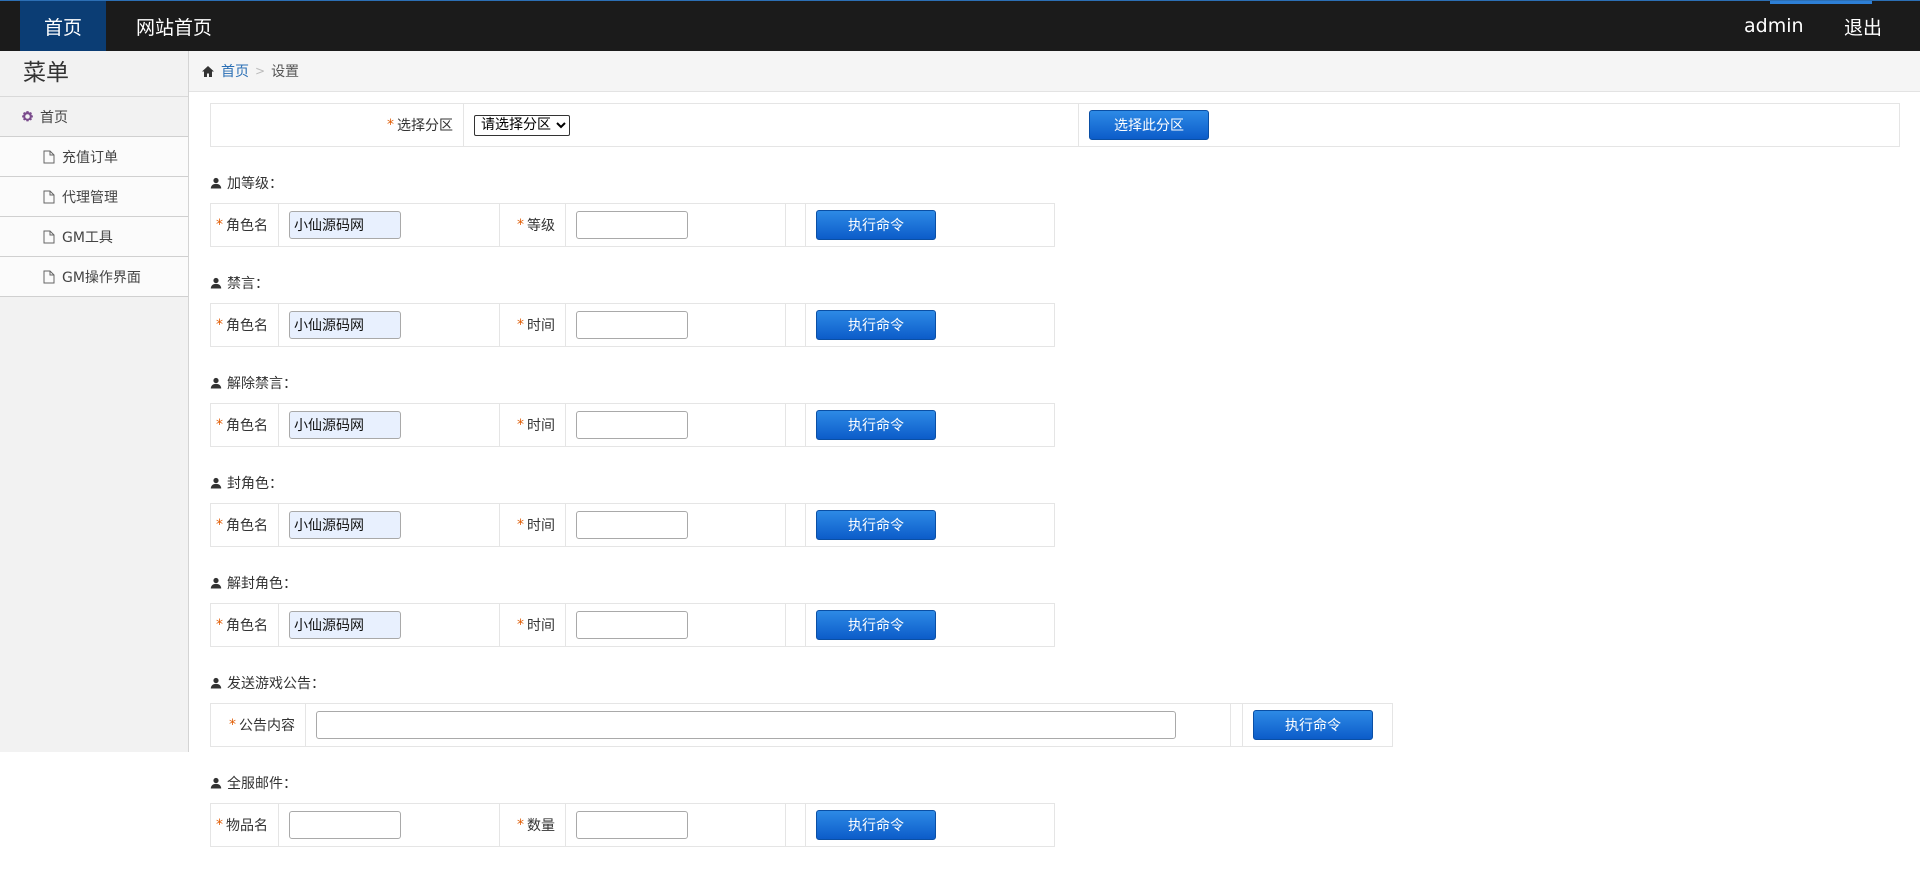 Image resolution: width=1920 pixels, height=873 pixels. I want to click on quantity-input, so click(632, 825).